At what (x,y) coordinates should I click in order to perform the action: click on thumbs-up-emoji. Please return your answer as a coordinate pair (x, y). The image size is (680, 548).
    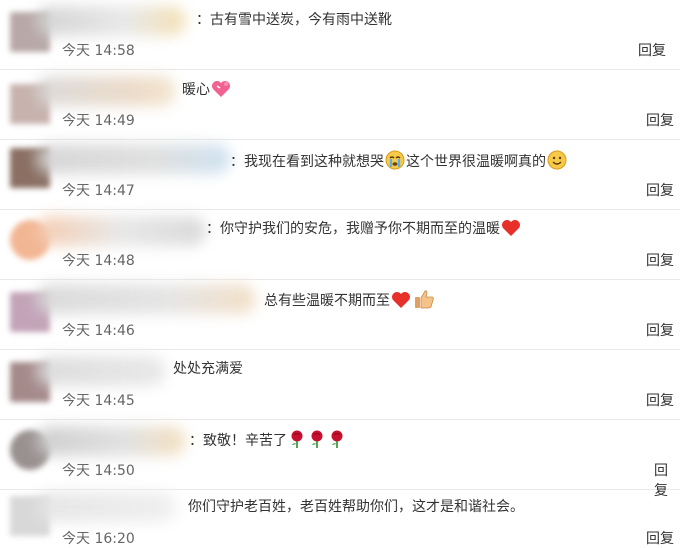
    Looking at the image, I should click on (424, 301).